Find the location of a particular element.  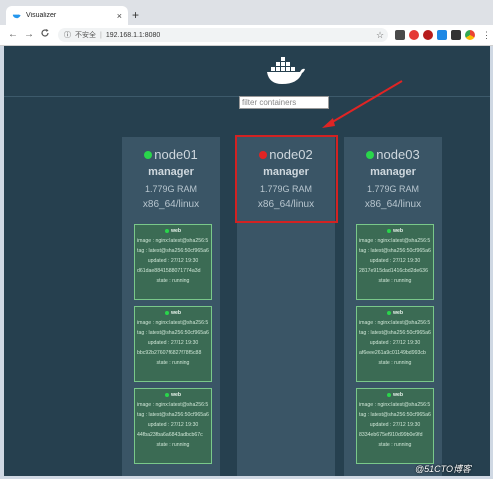

task-id: 44fba23fba6a6843adbcb67c is located at coordinates (170, 435).